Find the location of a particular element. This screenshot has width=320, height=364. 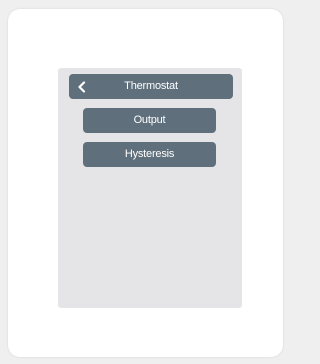

page-title: Thermostat is located at coordinates (151, 86).